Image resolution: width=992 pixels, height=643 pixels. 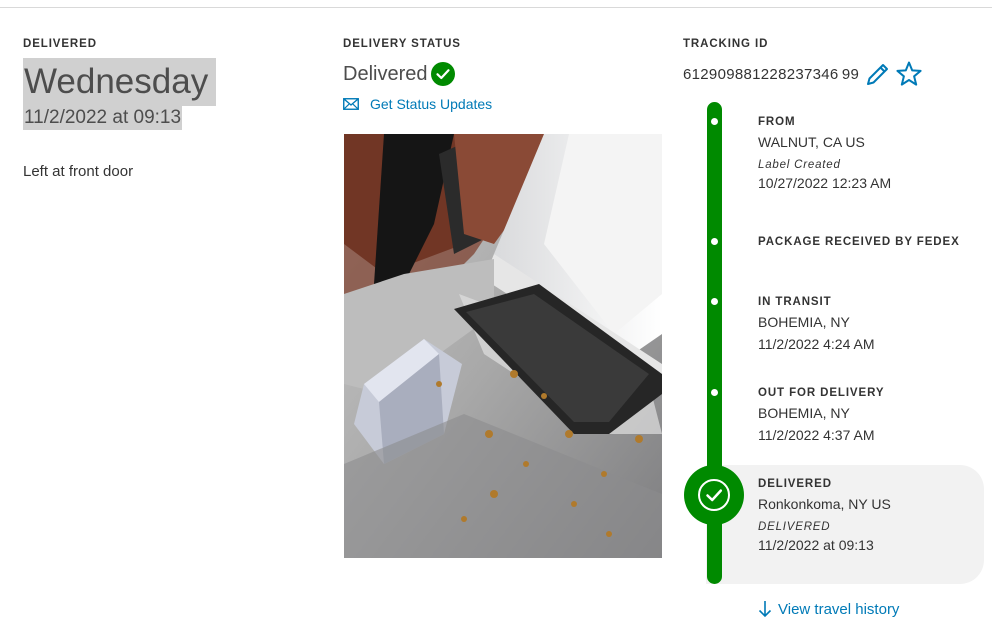 What do you see at coordinates (120, 82) in the screenshot?
I see `delivery-day: Wednesday` at bounding box center [120, 82].